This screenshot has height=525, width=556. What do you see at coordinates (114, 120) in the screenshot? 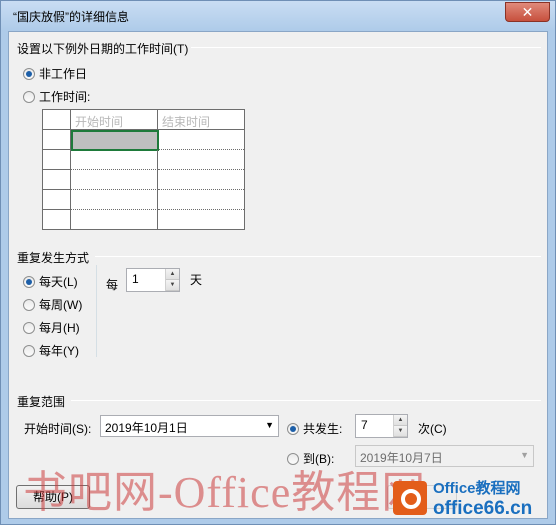
I see `grid-header-start: 开始时间` at bounding box center [114, 120].